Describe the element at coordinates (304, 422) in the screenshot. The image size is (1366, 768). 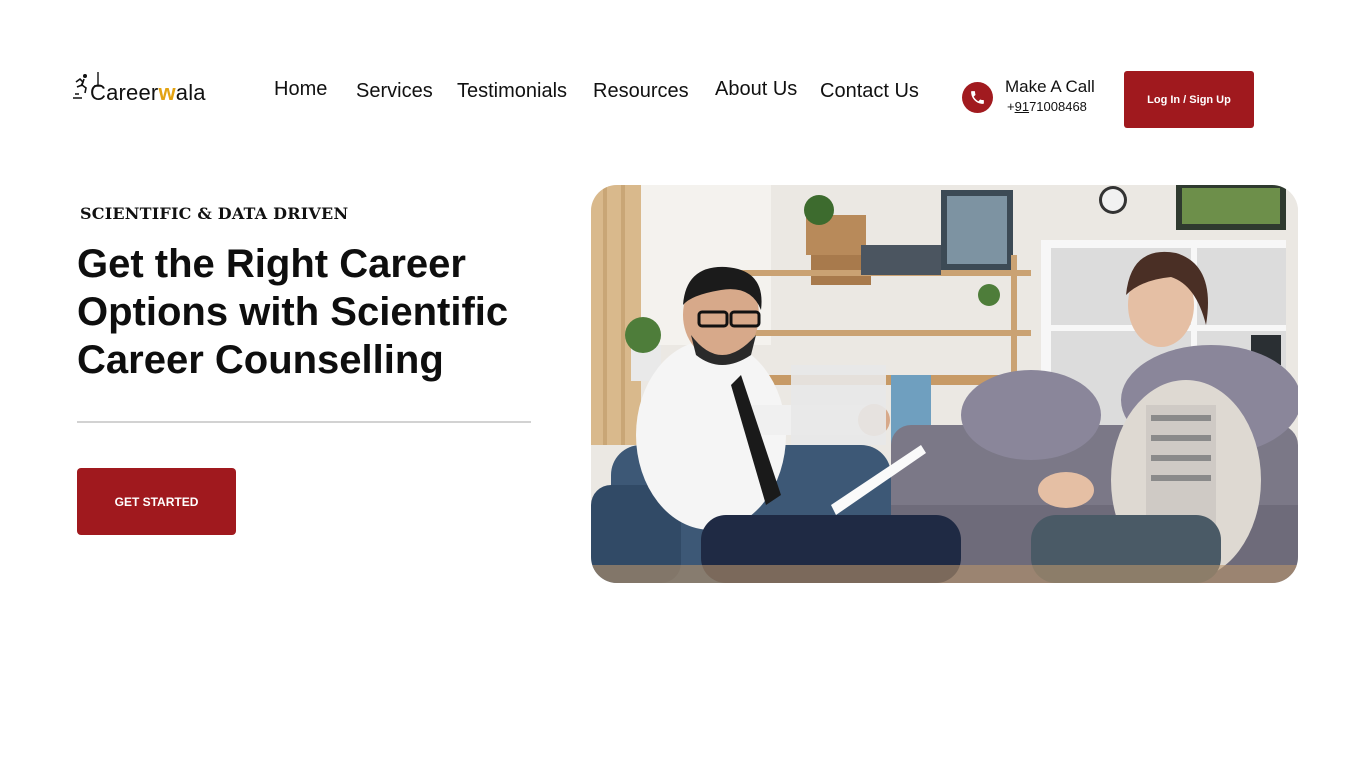
I see `hero-divider` at that location.